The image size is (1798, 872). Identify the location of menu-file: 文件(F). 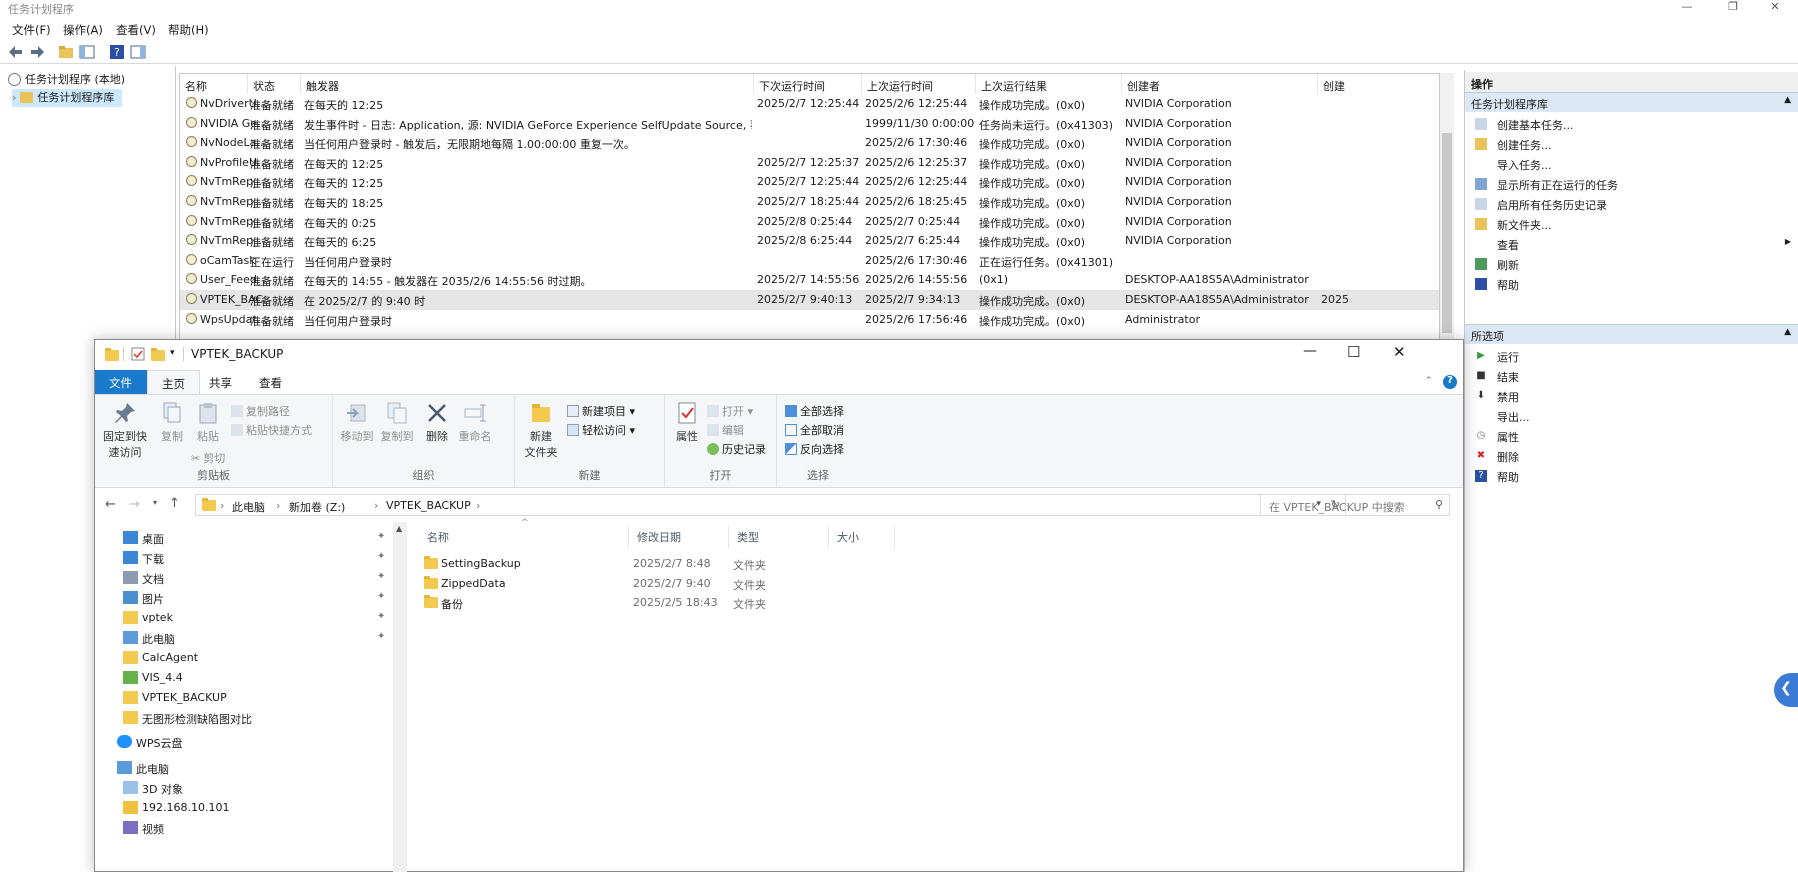
(31, 30).